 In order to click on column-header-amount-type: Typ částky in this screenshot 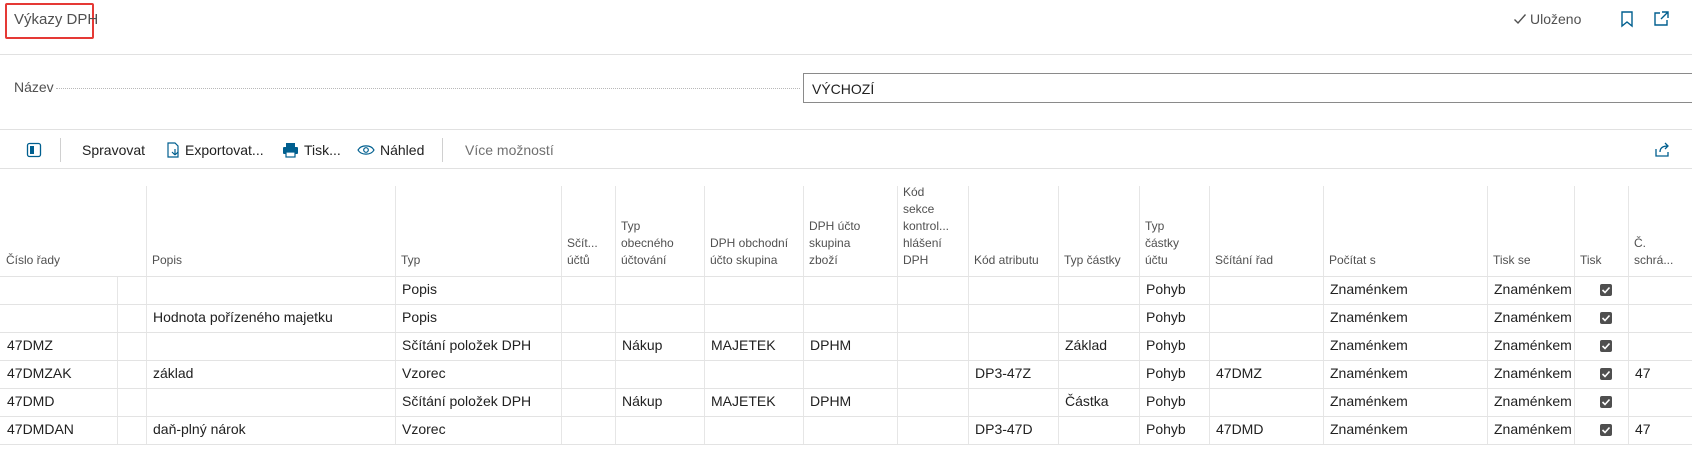, I will do `click(1100, 260)`.